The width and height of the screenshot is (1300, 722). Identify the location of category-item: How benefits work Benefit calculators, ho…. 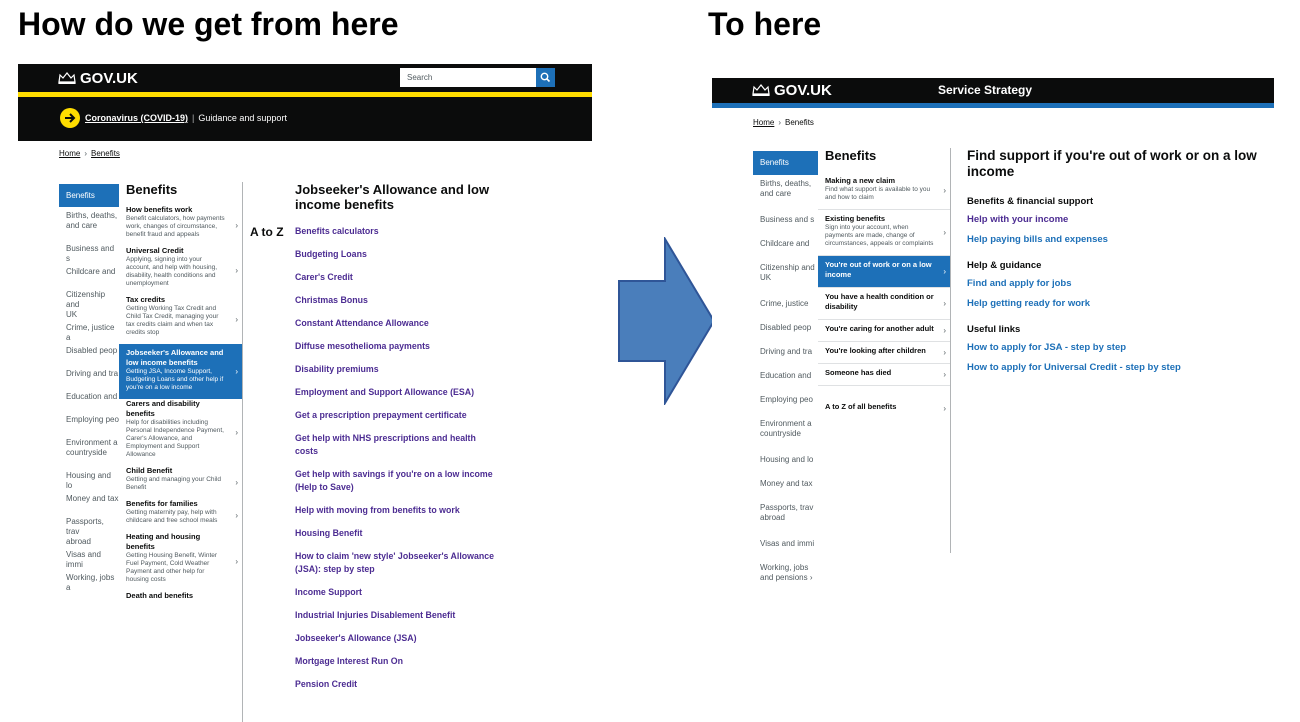
(180, 225).